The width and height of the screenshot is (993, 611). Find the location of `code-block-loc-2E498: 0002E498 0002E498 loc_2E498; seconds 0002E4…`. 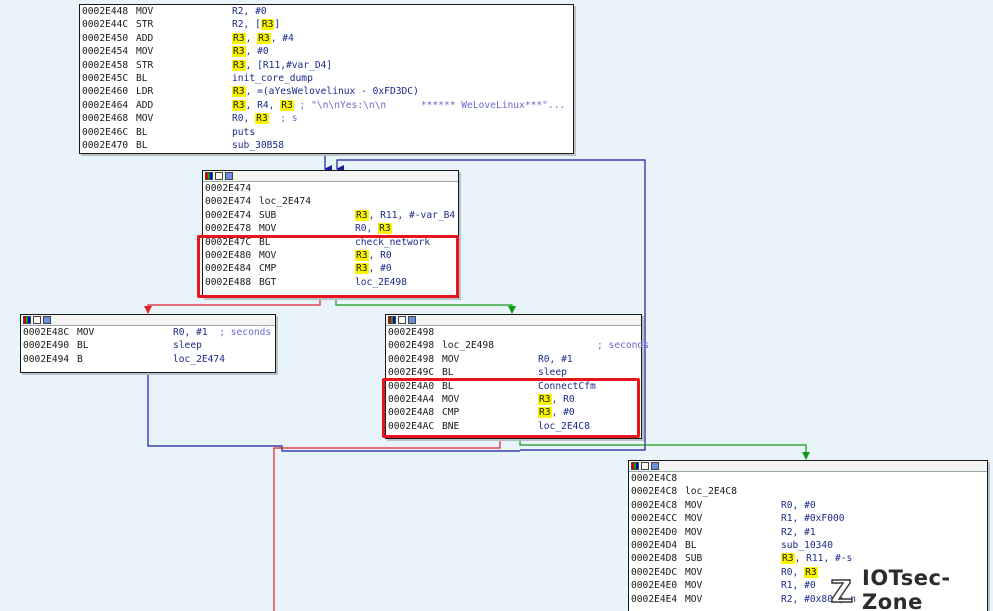

code-block-loc-2E498: 0002E498 0002E498 loc_2E498; seconds 0002E4… is located at coordinates (517, 376).